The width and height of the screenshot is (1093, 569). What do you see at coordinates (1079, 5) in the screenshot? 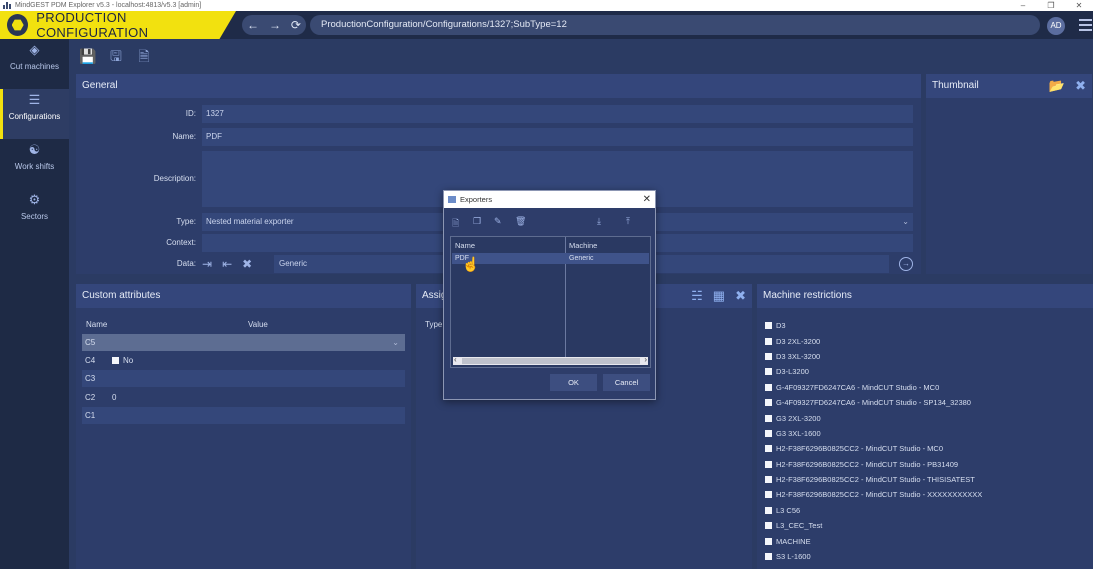
I see `window-close-button: ✕` at bounding box center [1079, 5].